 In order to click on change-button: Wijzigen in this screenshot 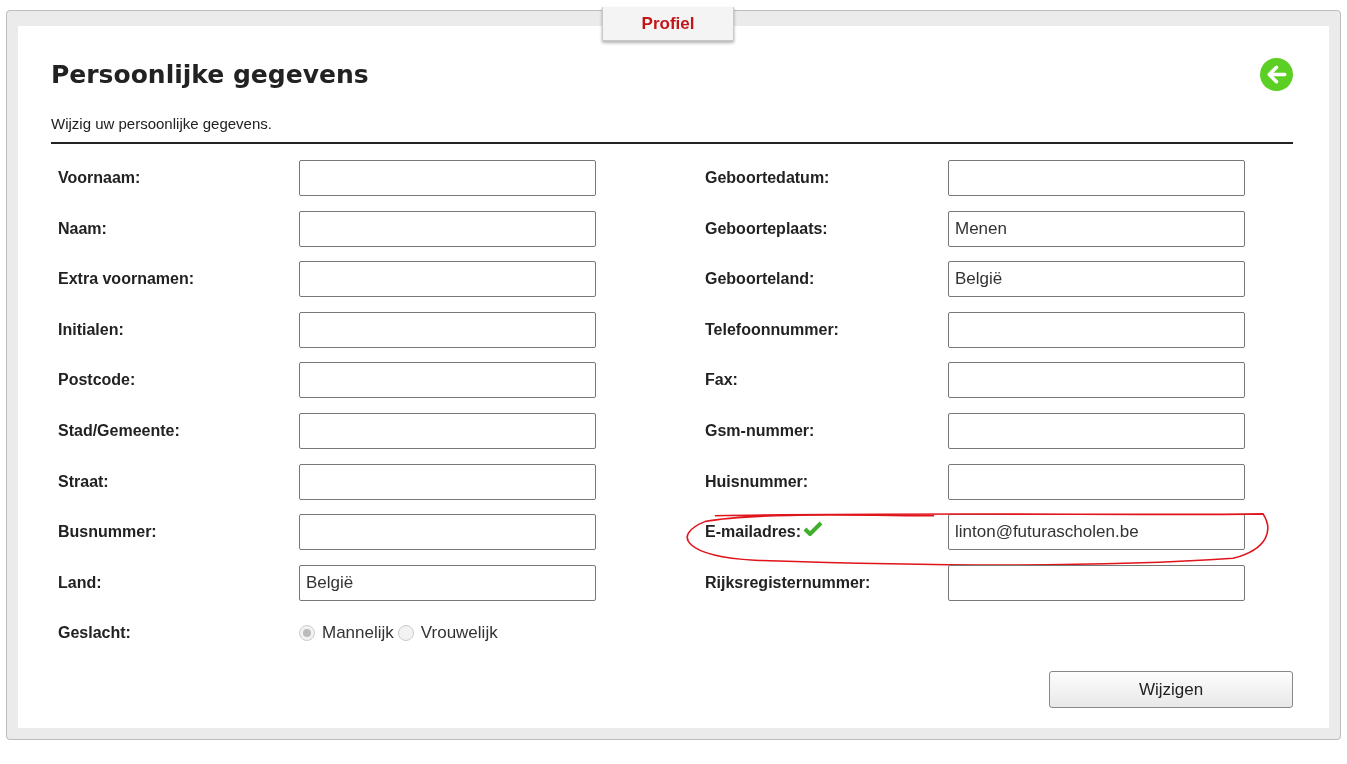, I will do `click(1171, 690)`.